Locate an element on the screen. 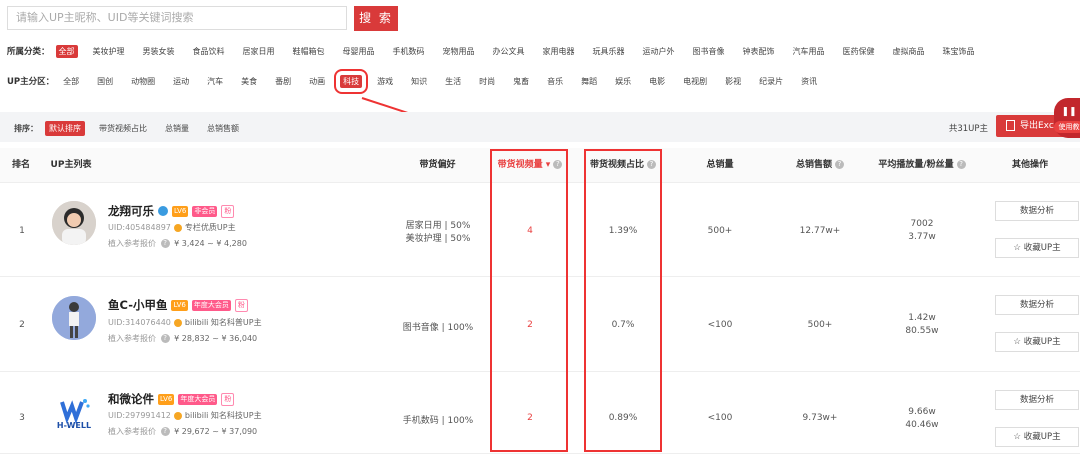  category-option: 男装女装 is located at coordinates (159, 51).